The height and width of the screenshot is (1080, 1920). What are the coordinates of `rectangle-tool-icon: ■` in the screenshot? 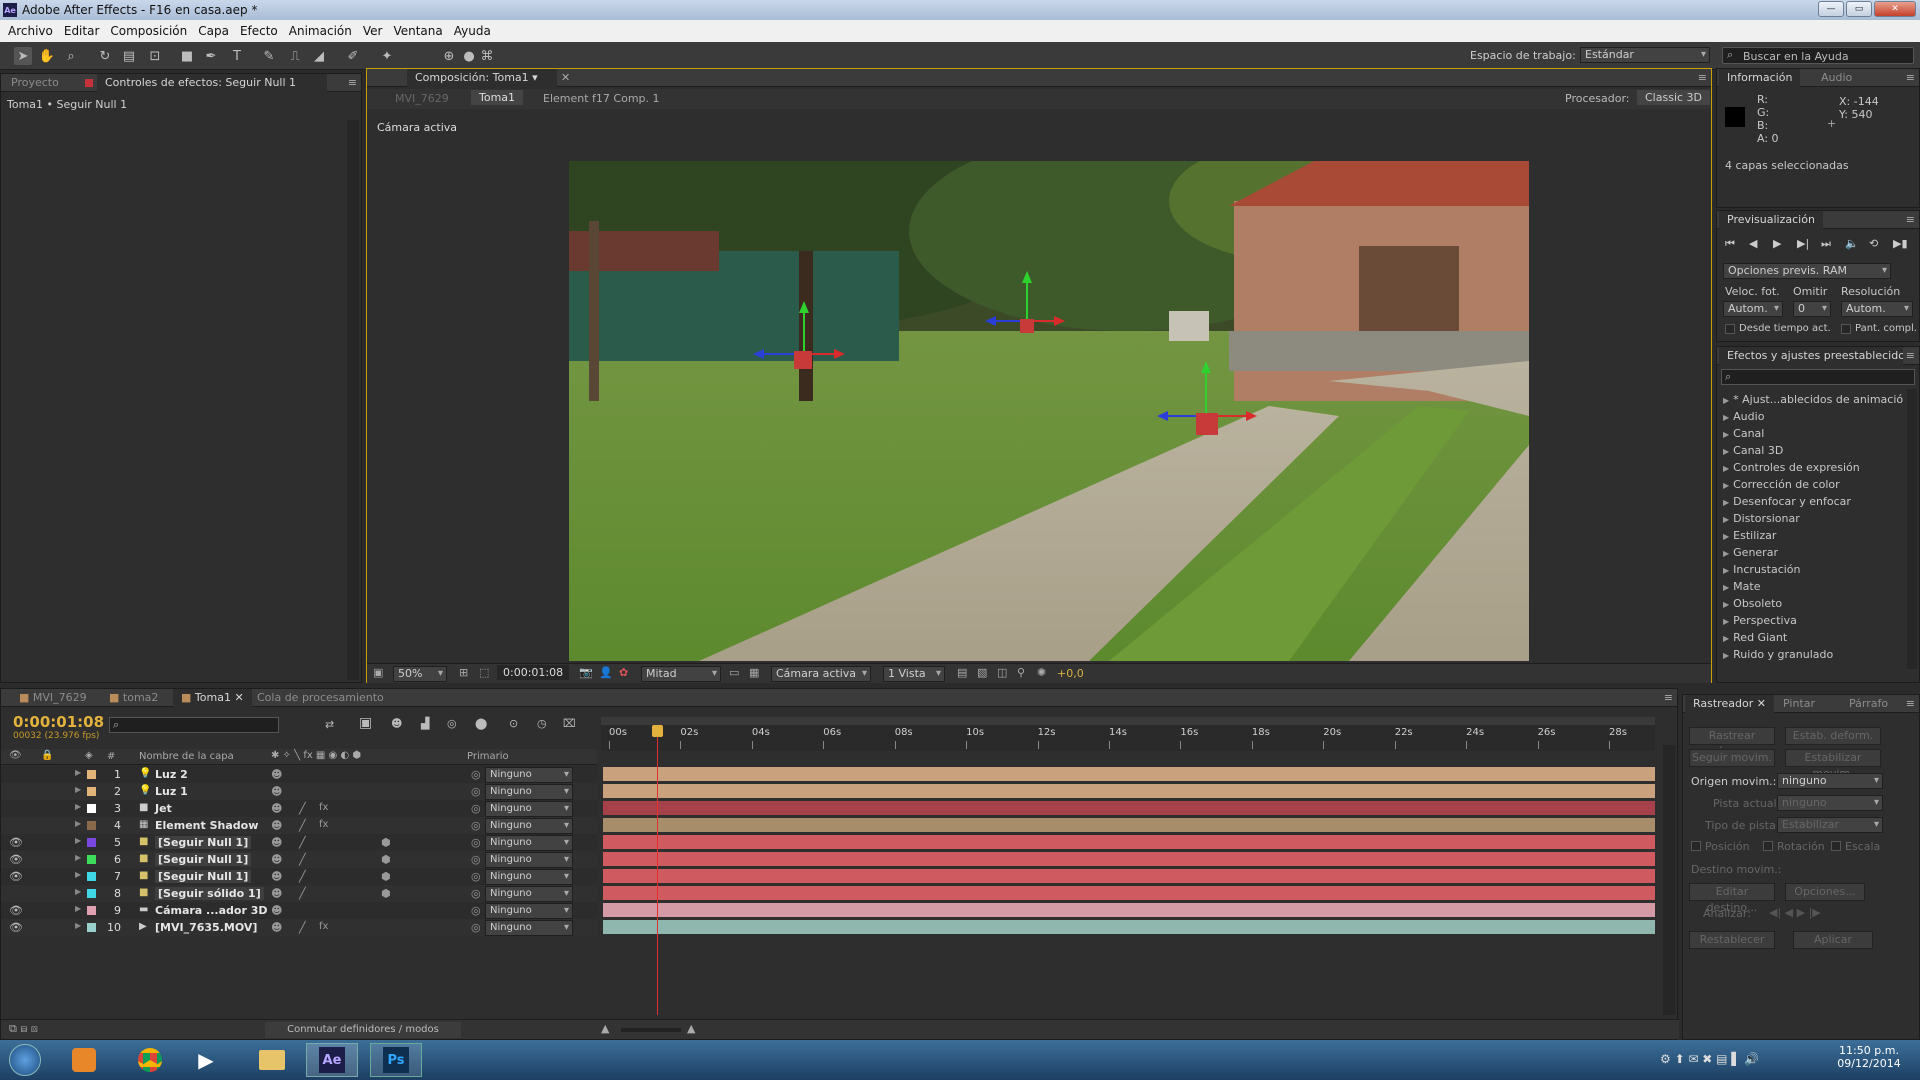 It's located at (187, 56).